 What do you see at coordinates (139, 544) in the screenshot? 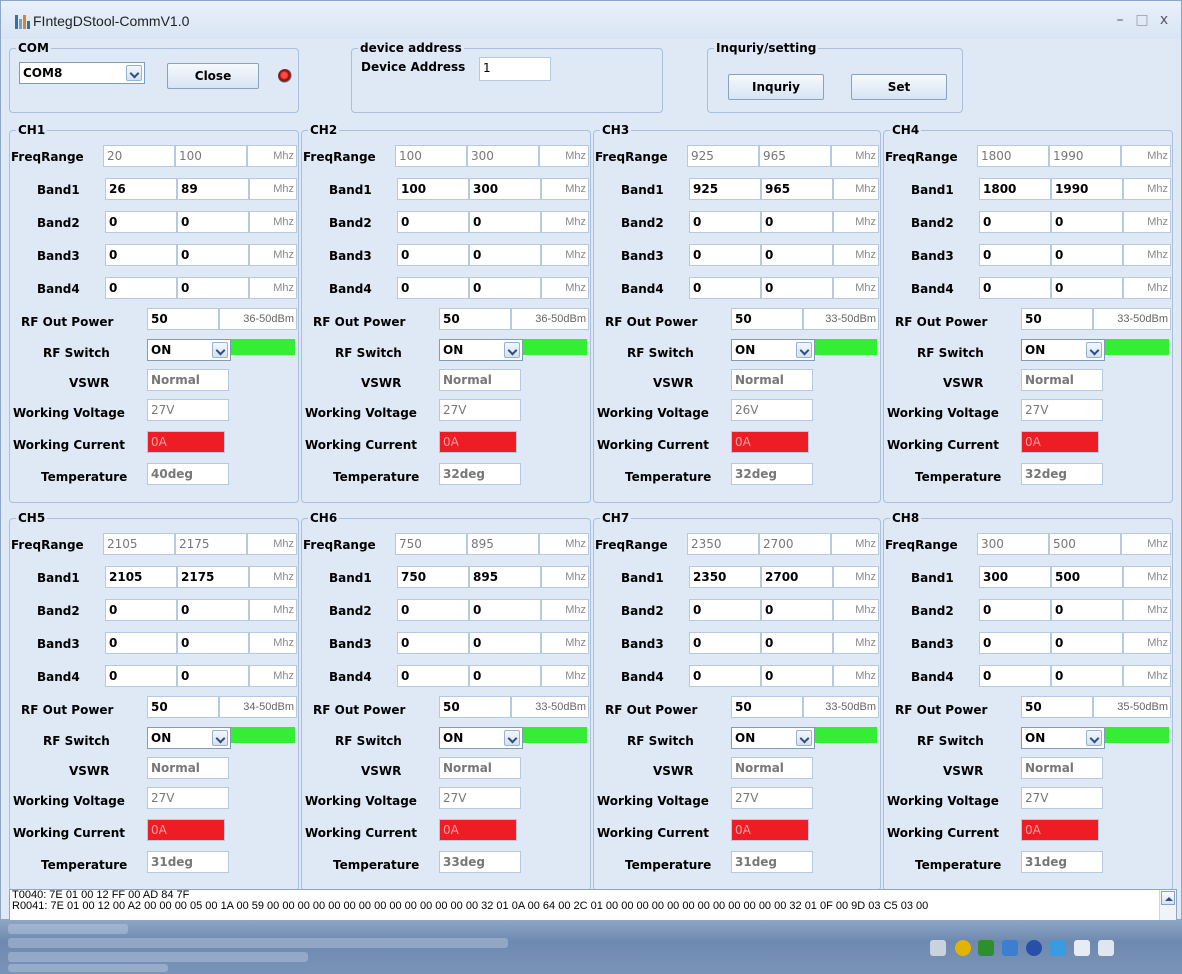
I see `freq-range-low-input: 2105` at bounding box center [139, 544].